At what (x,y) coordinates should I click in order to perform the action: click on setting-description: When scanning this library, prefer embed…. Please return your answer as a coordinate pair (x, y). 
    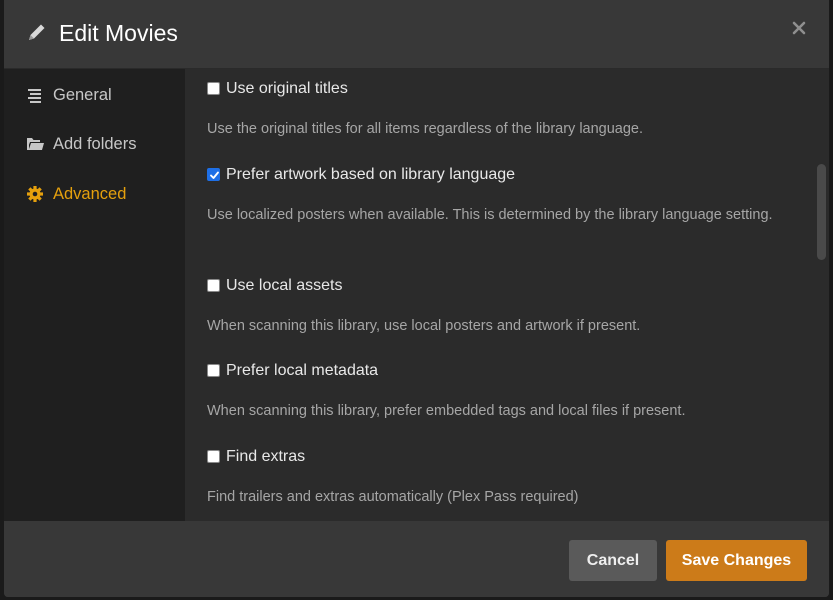
    Looking at the image, I should click on (446, 411).